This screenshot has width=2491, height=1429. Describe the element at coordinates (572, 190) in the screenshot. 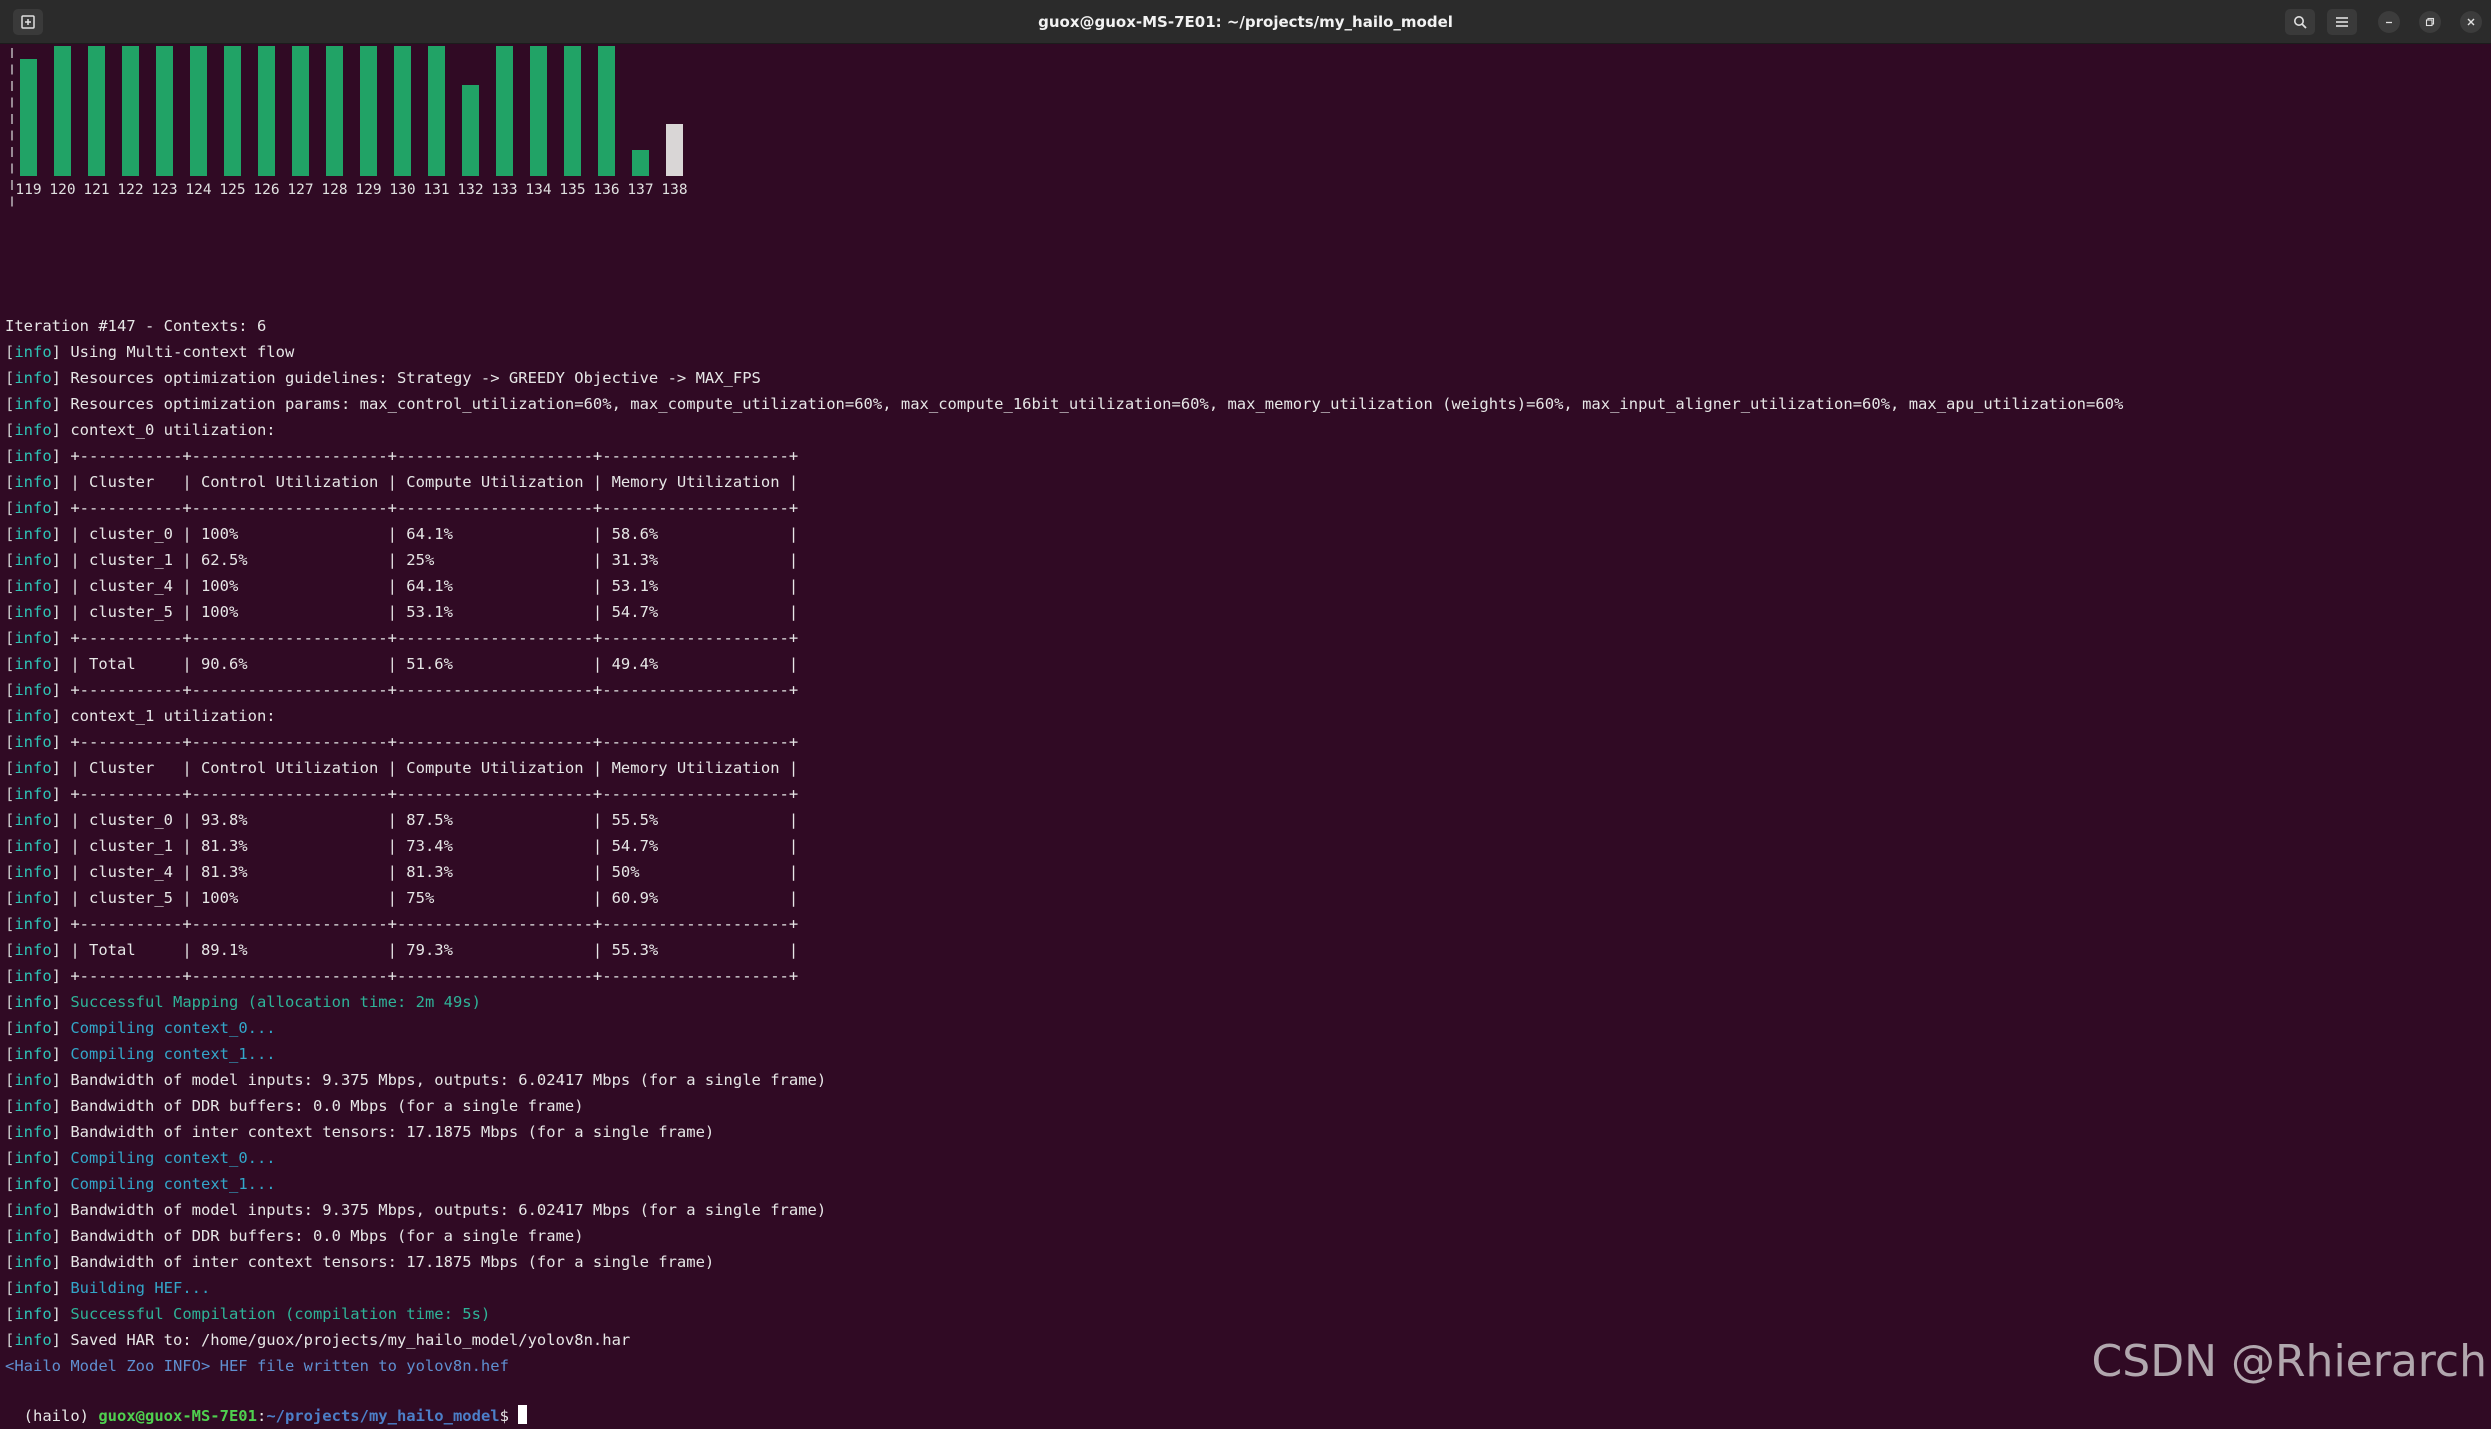

I see `x-tick-label: 135` at that location.